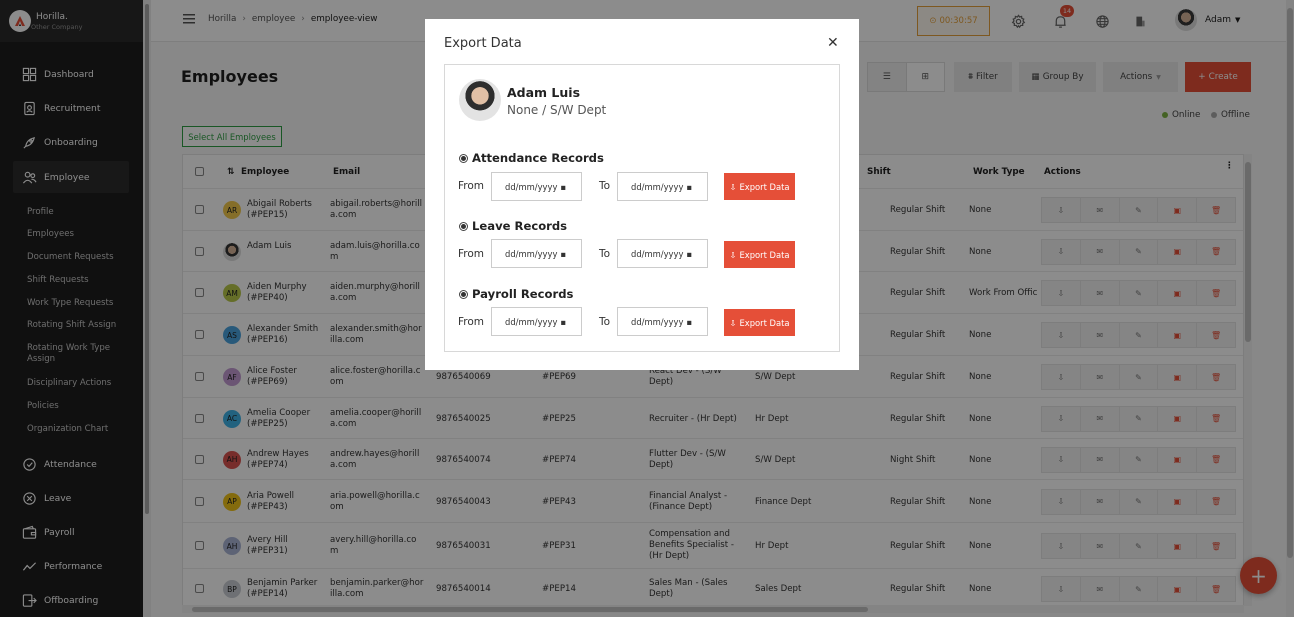 The image size is (1294, 617). I want to click on leave-radio, so click(463, 226).